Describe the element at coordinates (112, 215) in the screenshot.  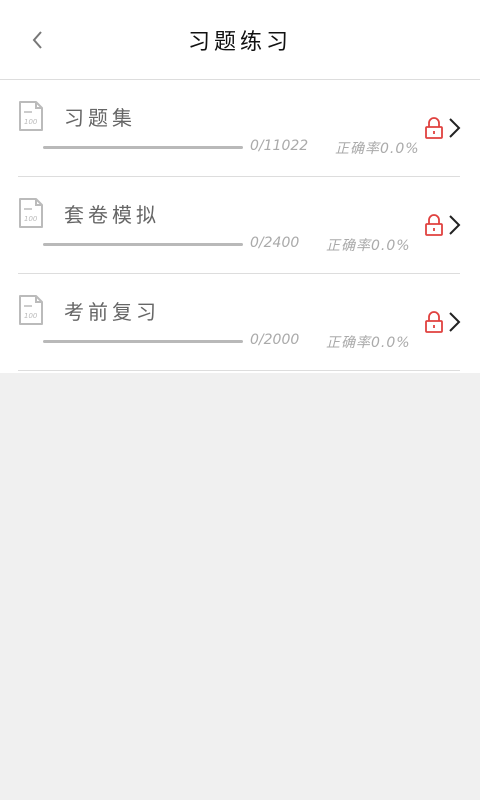
I see `item-label: 套卷模拟` at that location.